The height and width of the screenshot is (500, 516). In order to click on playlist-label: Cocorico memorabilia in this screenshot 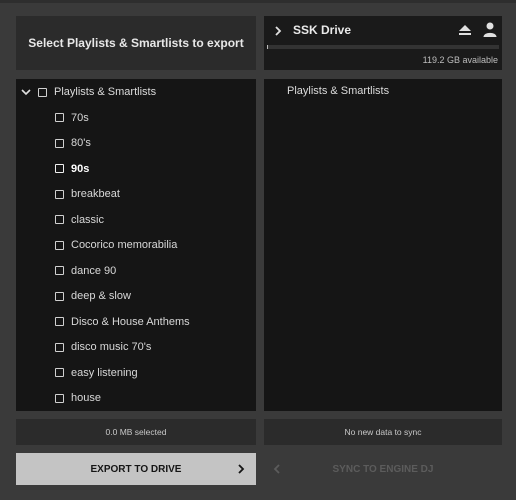, I will do `click(124, 245)`.